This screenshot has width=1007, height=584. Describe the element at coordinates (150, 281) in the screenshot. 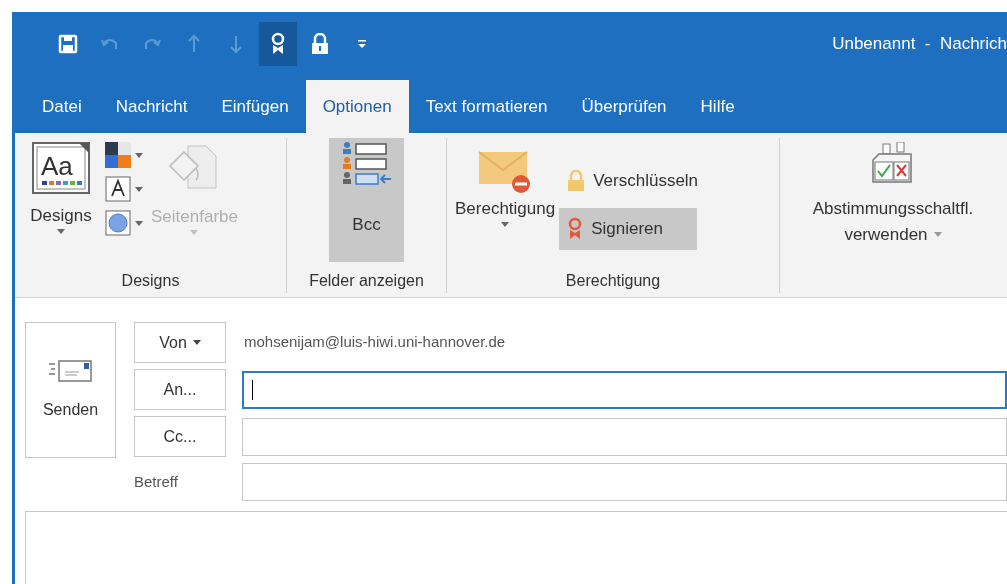

I see `group-label: Designs` at that location.